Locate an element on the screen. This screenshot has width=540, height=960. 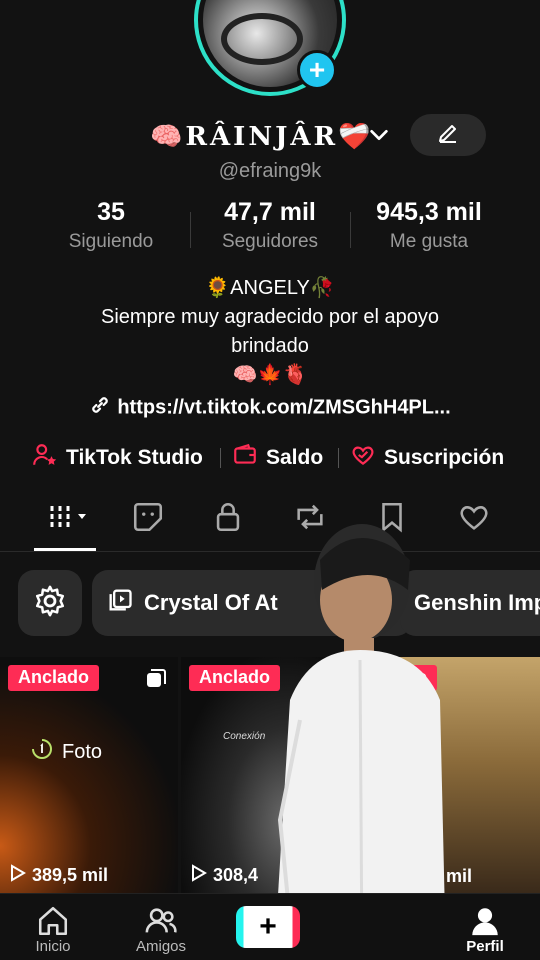
photo-tag: Foto is located at coordinates (66, 752).